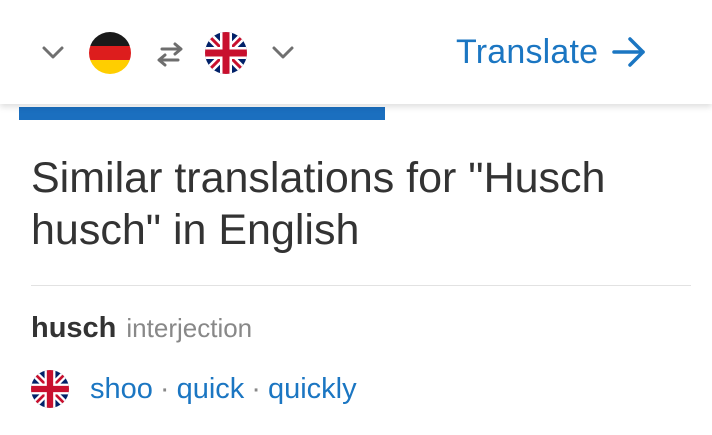  What do you see at coordinates (283, 53) in the screenshot?
I see `target-language-chevron-down-icon` at bounding box center [283, 53].